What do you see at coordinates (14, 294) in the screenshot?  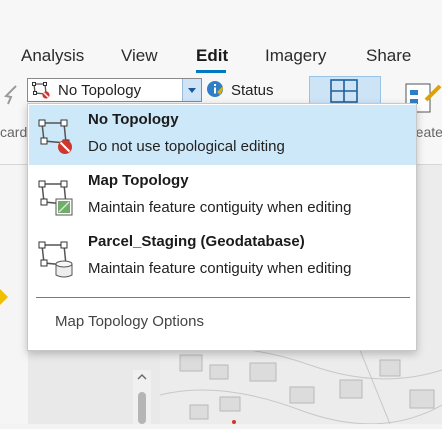 I see `left-panel` at bounding box center [14, 294].